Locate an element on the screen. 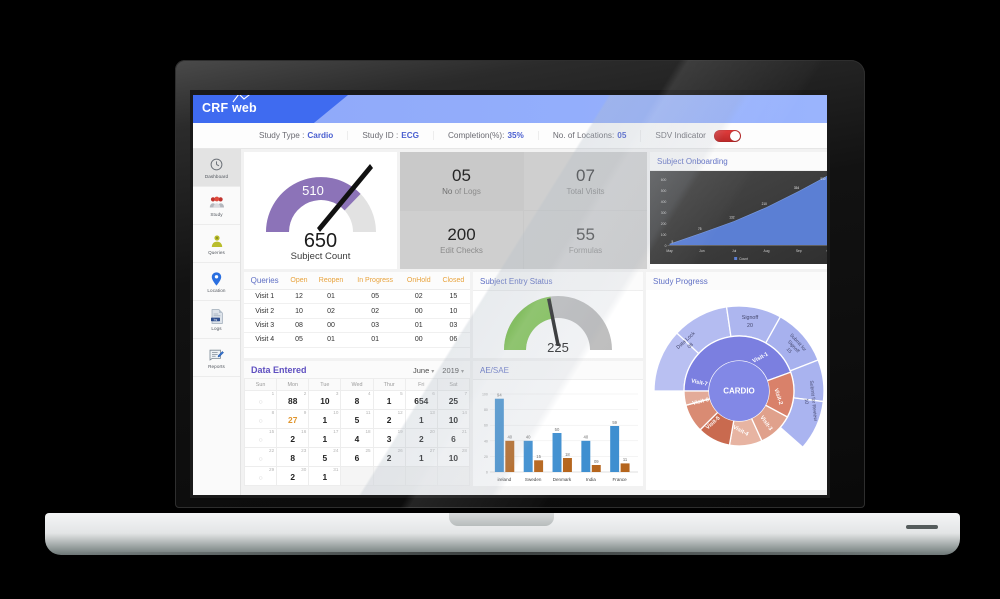 The image size is (1000, 599). sidebar-item-reports: Reports is located at coordinates (216, 358).